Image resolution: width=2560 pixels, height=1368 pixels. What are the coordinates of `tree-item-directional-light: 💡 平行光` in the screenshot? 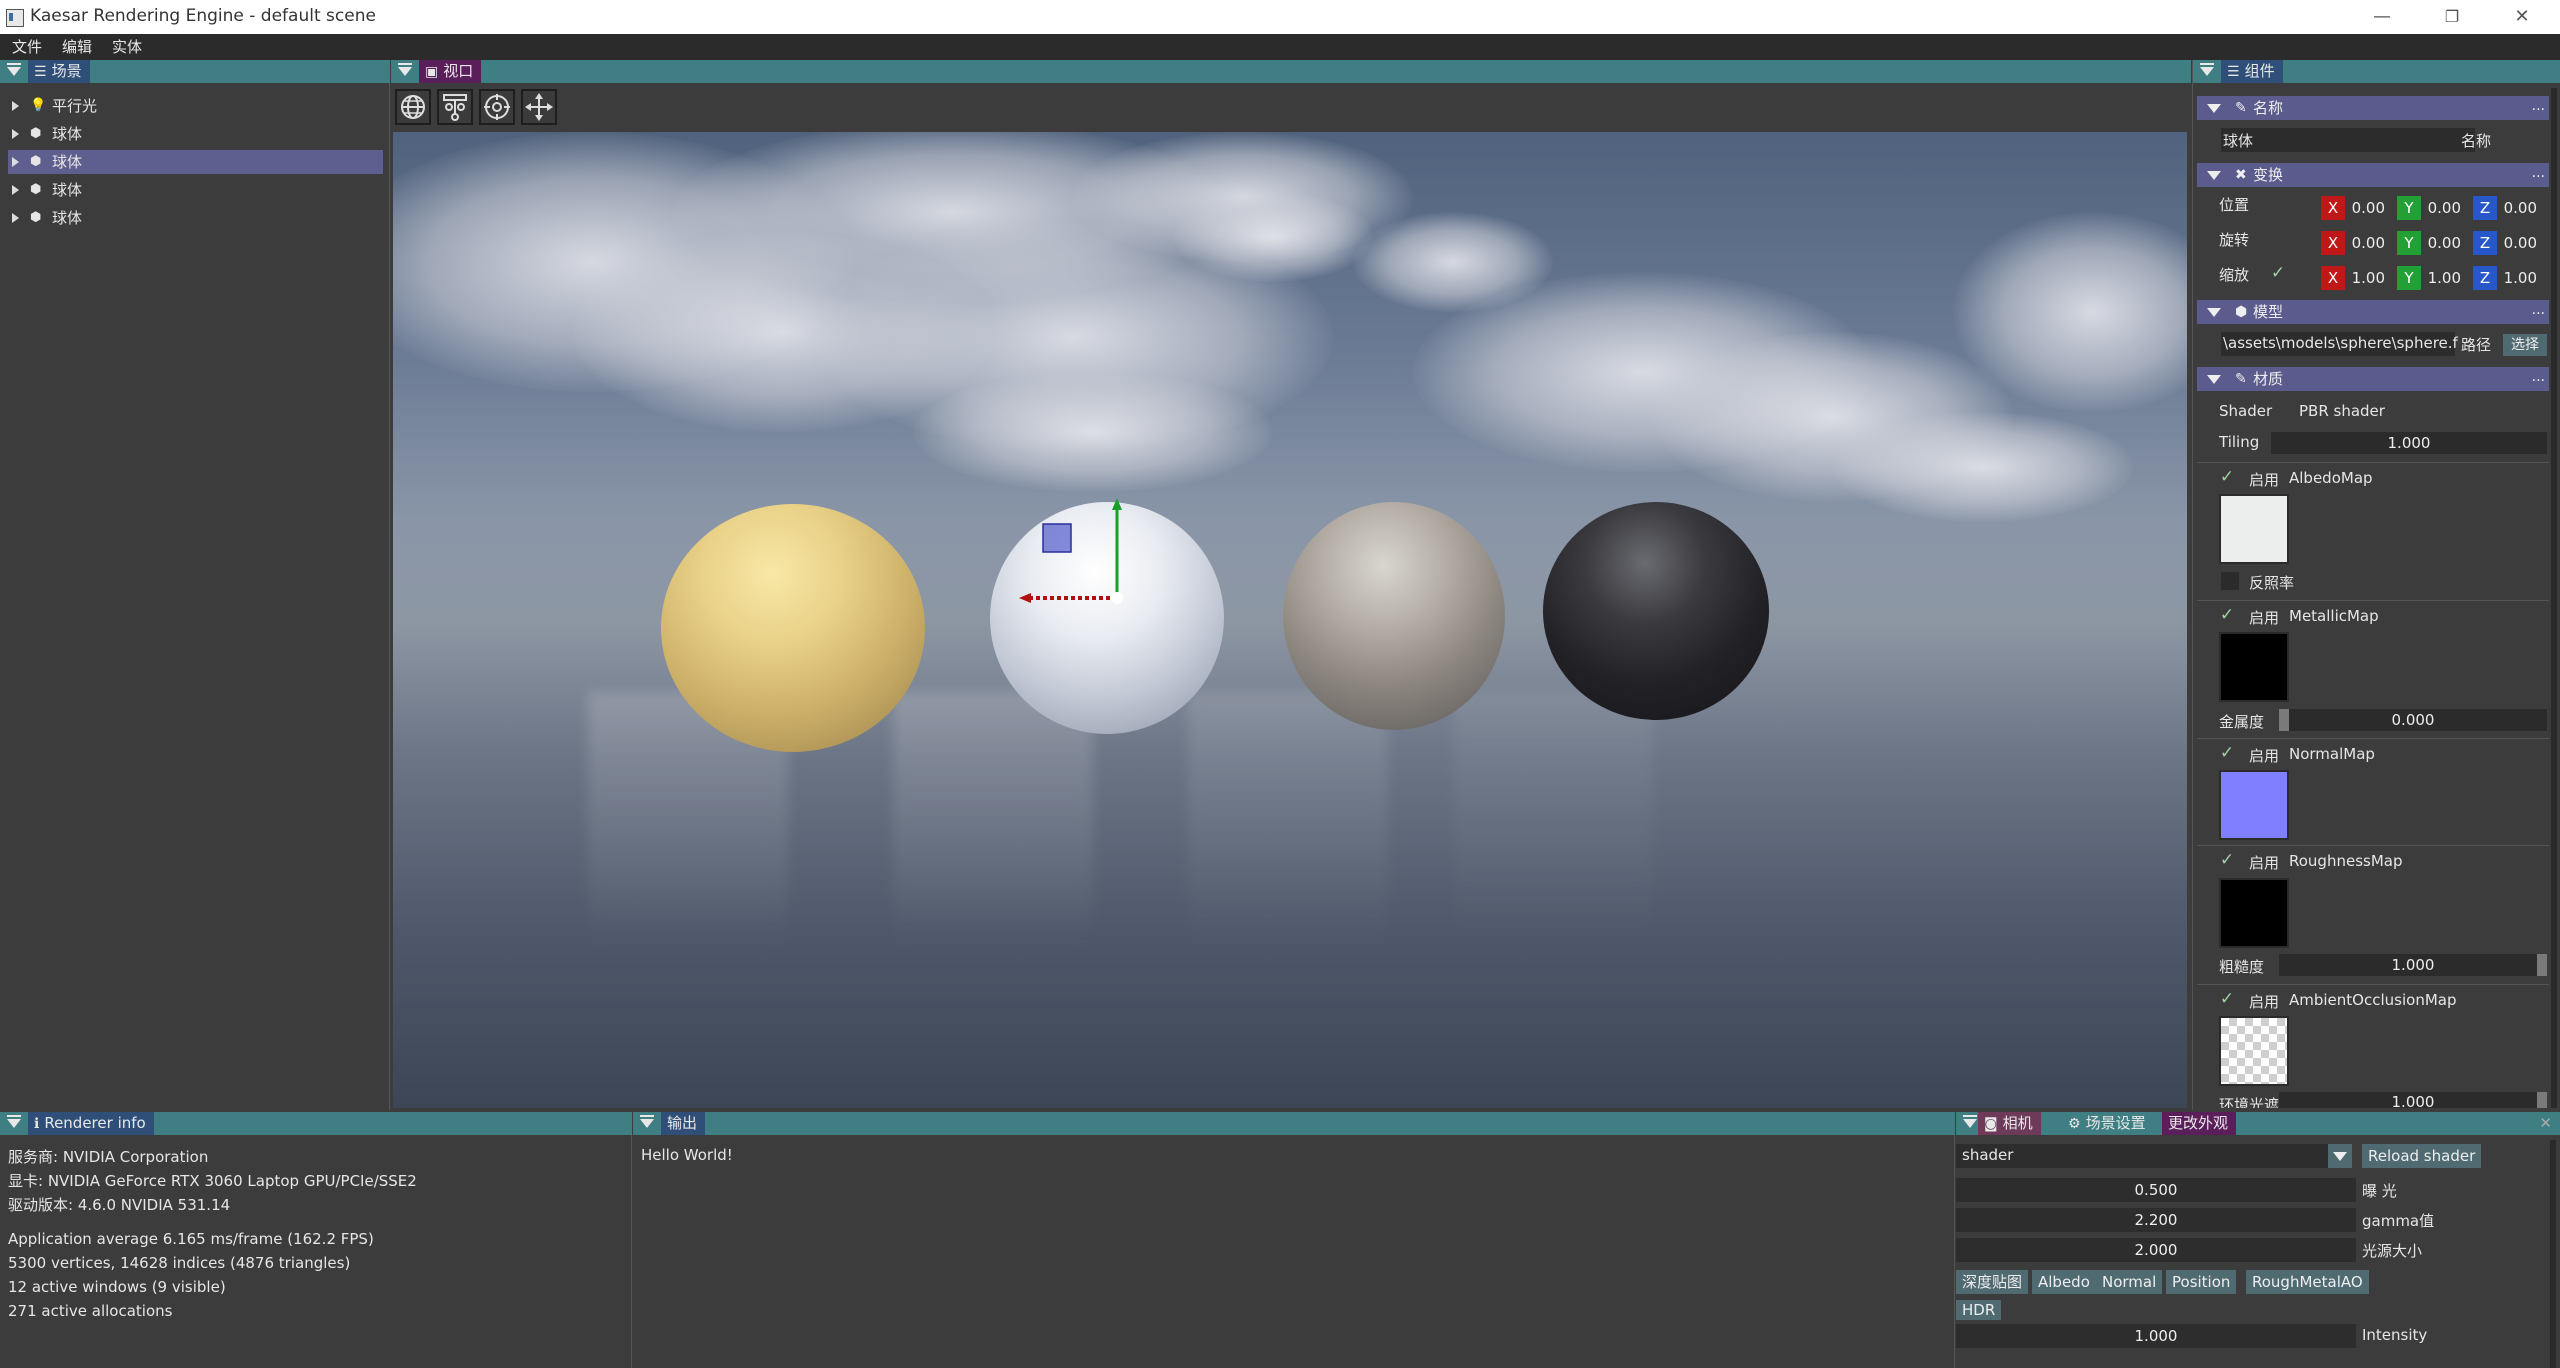 It's located at (195, 106).